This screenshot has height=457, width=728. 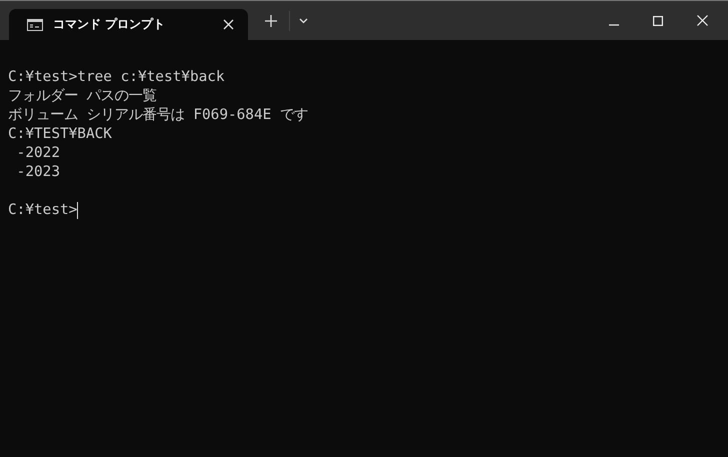 I want to click on tab: コマンド プロンプト, so click(x=128, y=24).